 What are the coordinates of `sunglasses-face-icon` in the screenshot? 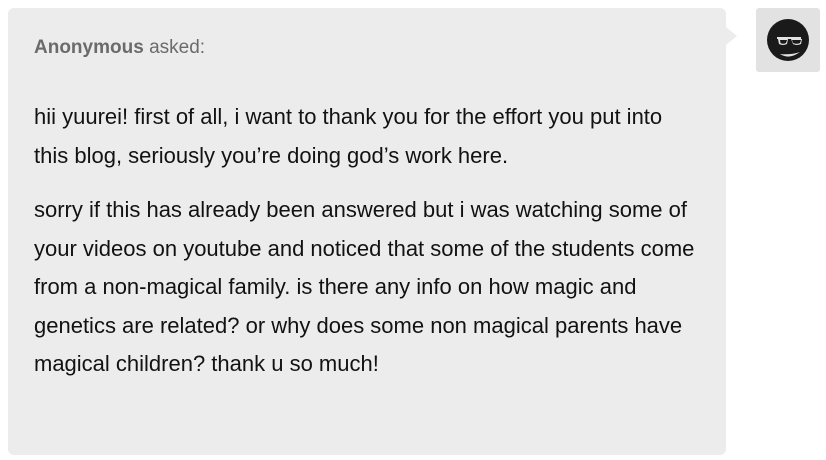 It's located at (788, 40).